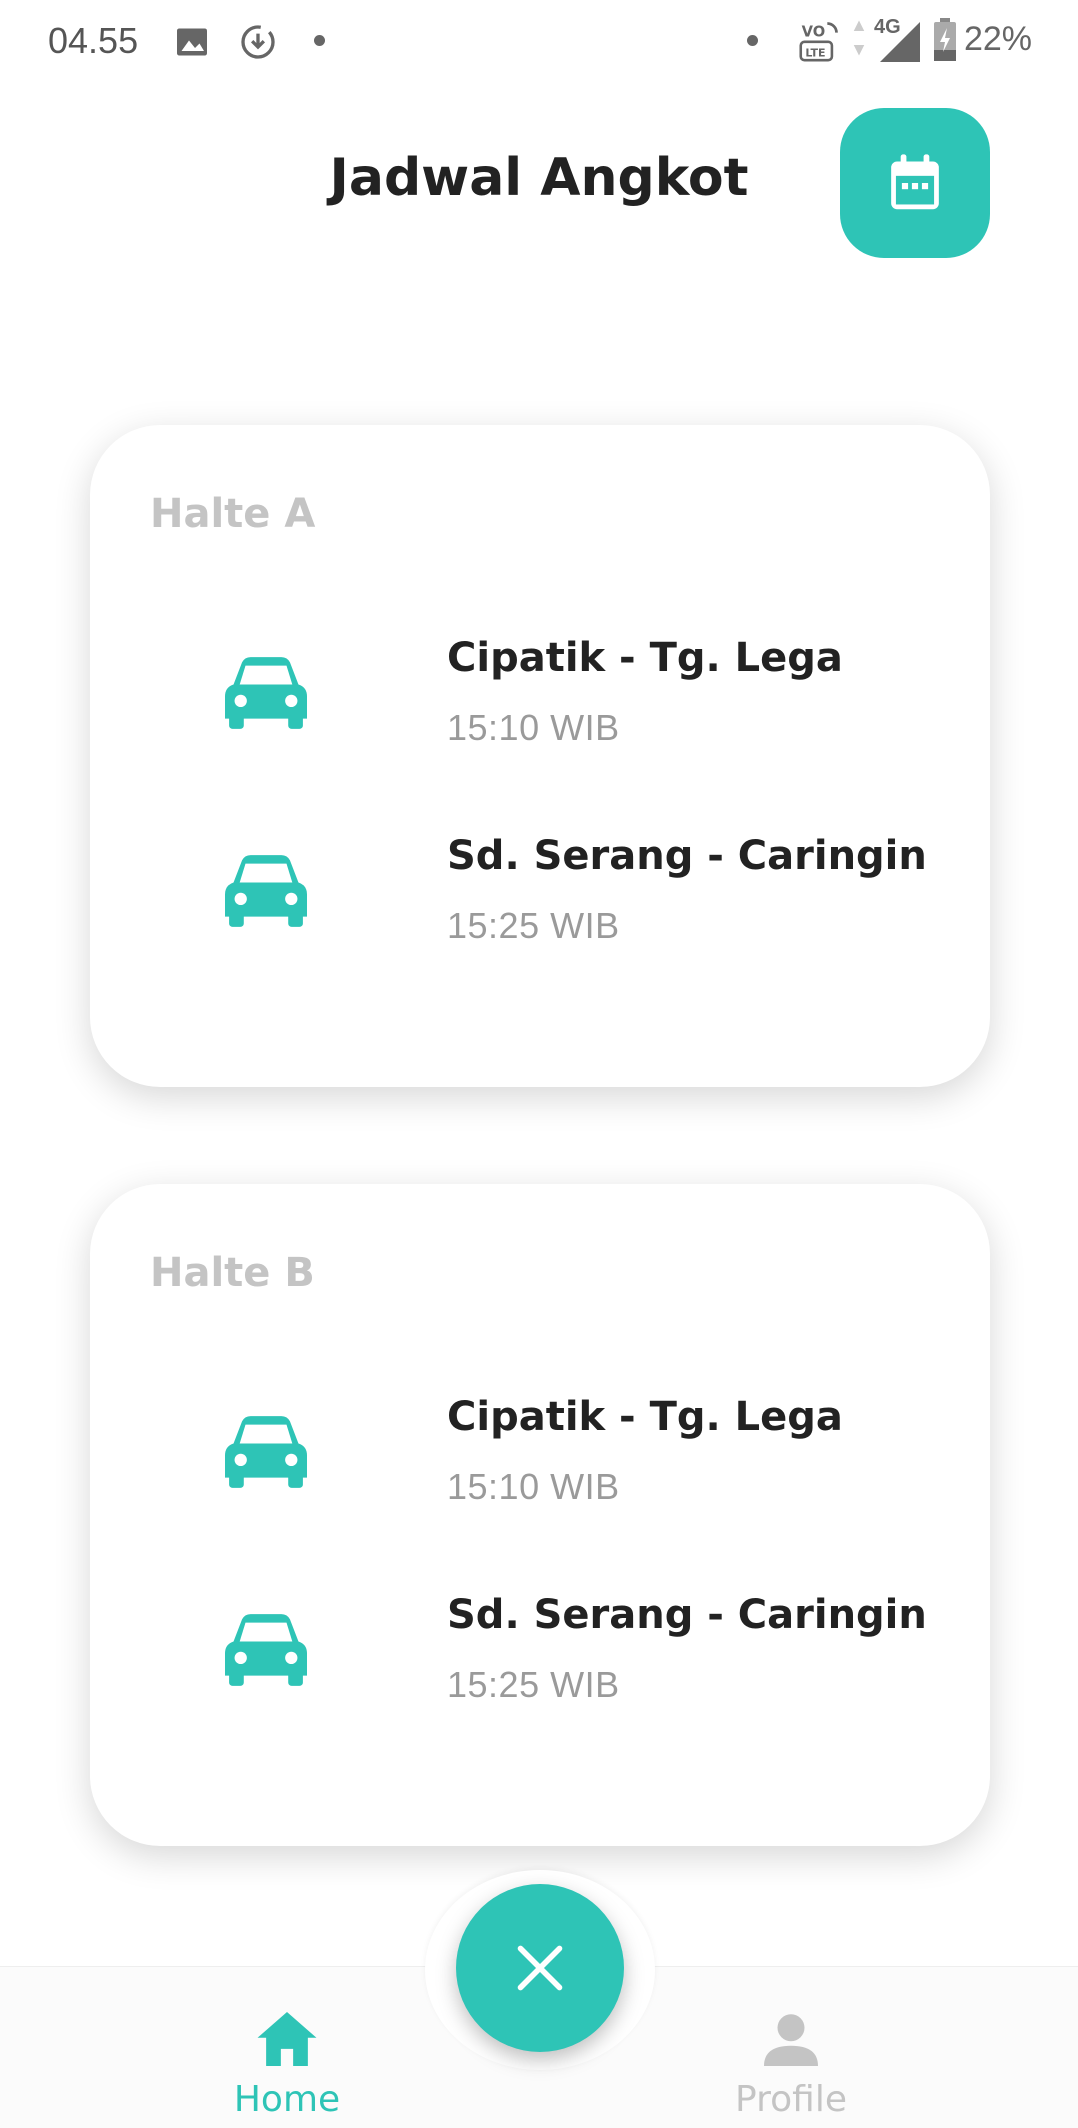 The width and height of the screenshot is (1078, 2128). What do you see at coordinates (859, 38) in the screenshot?
I see `data-arrows-icon` at bounding box center [859, 38].